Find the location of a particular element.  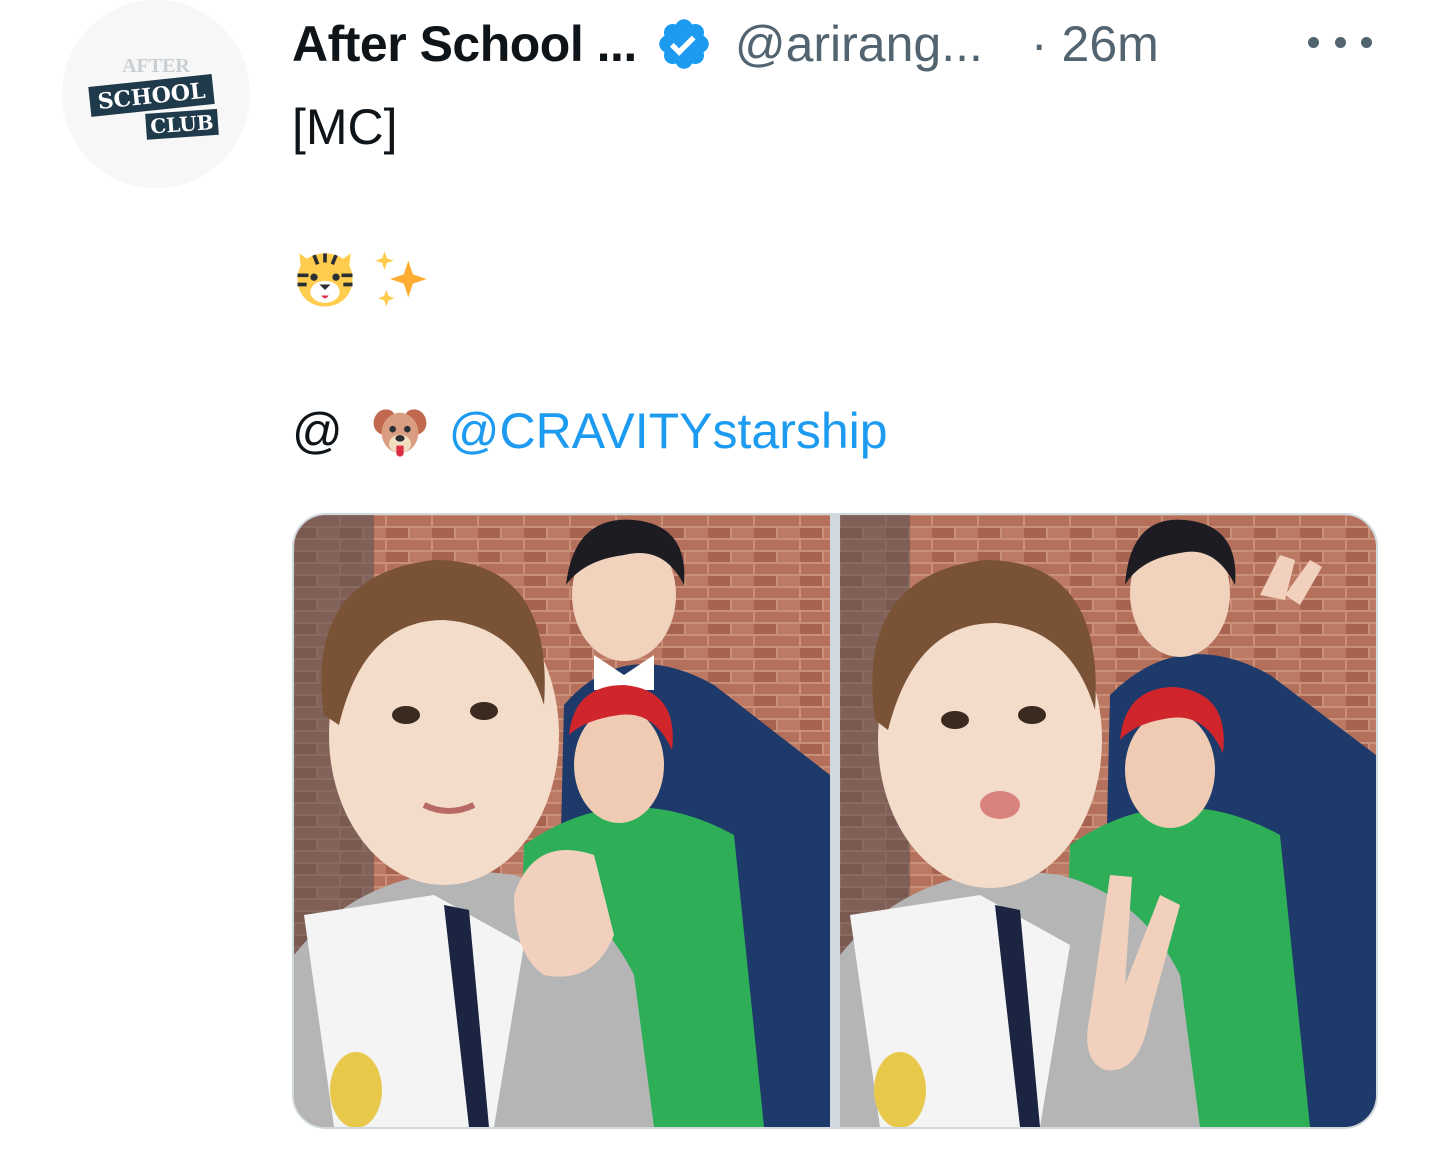

logo-text-top: AFTER is located at coordinates (156, 66).